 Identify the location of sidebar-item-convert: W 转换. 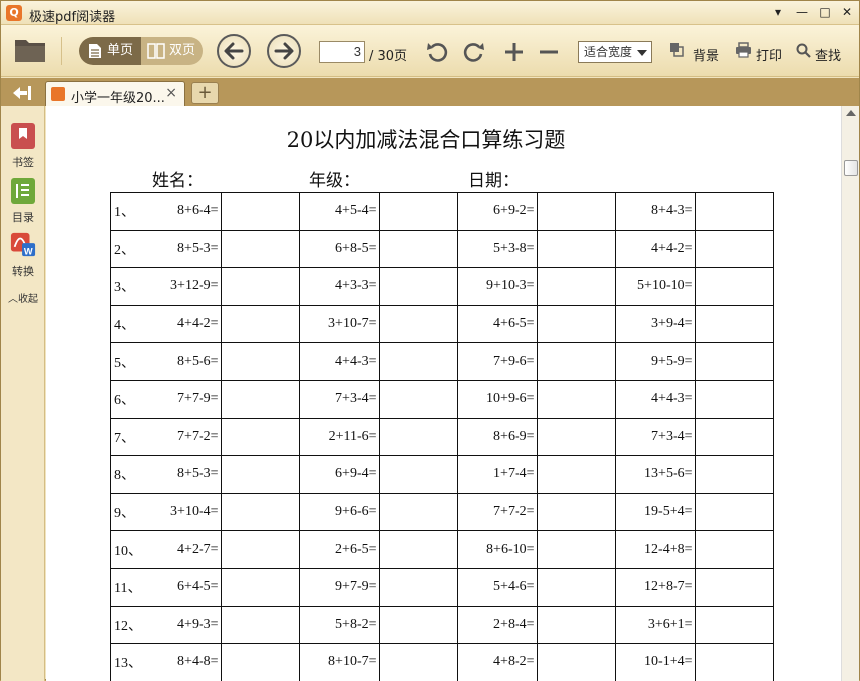
(23, 255).